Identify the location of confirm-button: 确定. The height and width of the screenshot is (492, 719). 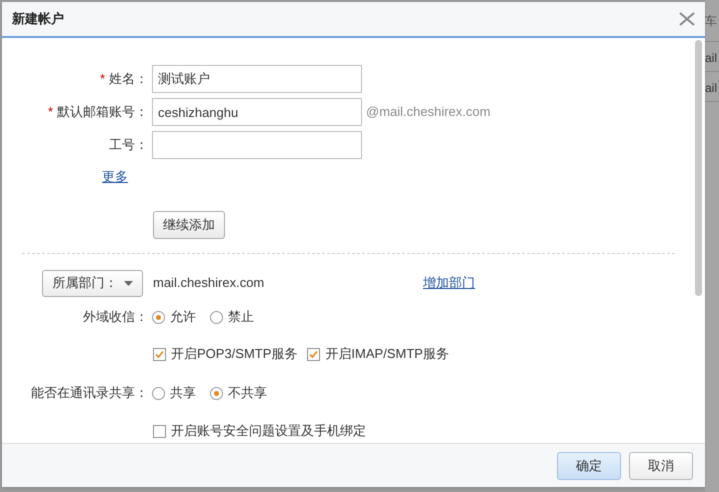
(589, 466).